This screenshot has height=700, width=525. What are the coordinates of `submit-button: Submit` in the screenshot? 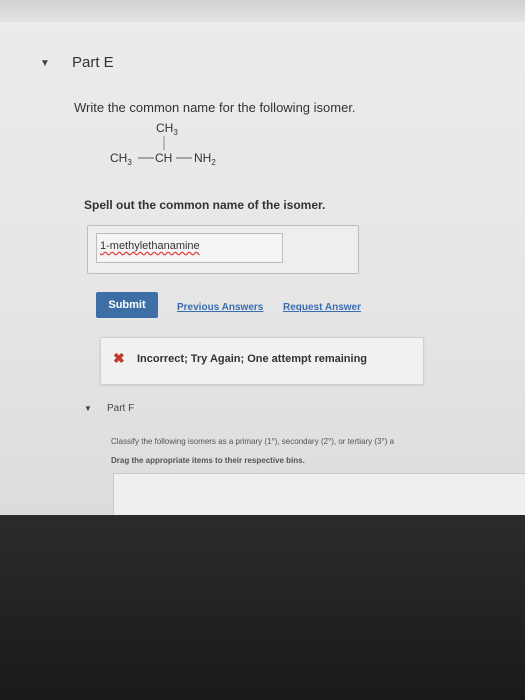 It's located at (127, 305).